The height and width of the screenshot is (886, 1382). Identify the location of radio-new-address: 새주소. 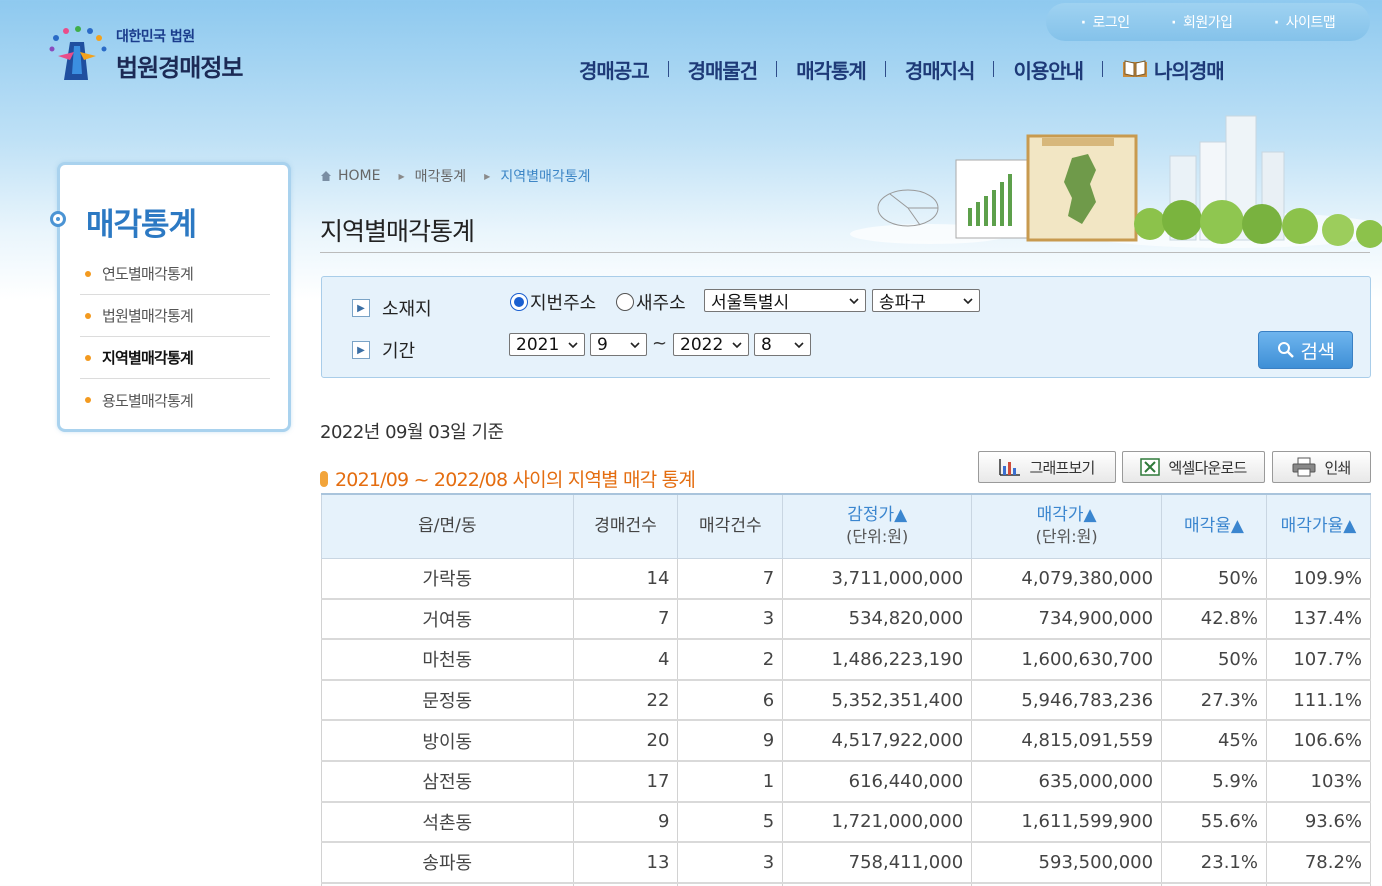
(651, 302).